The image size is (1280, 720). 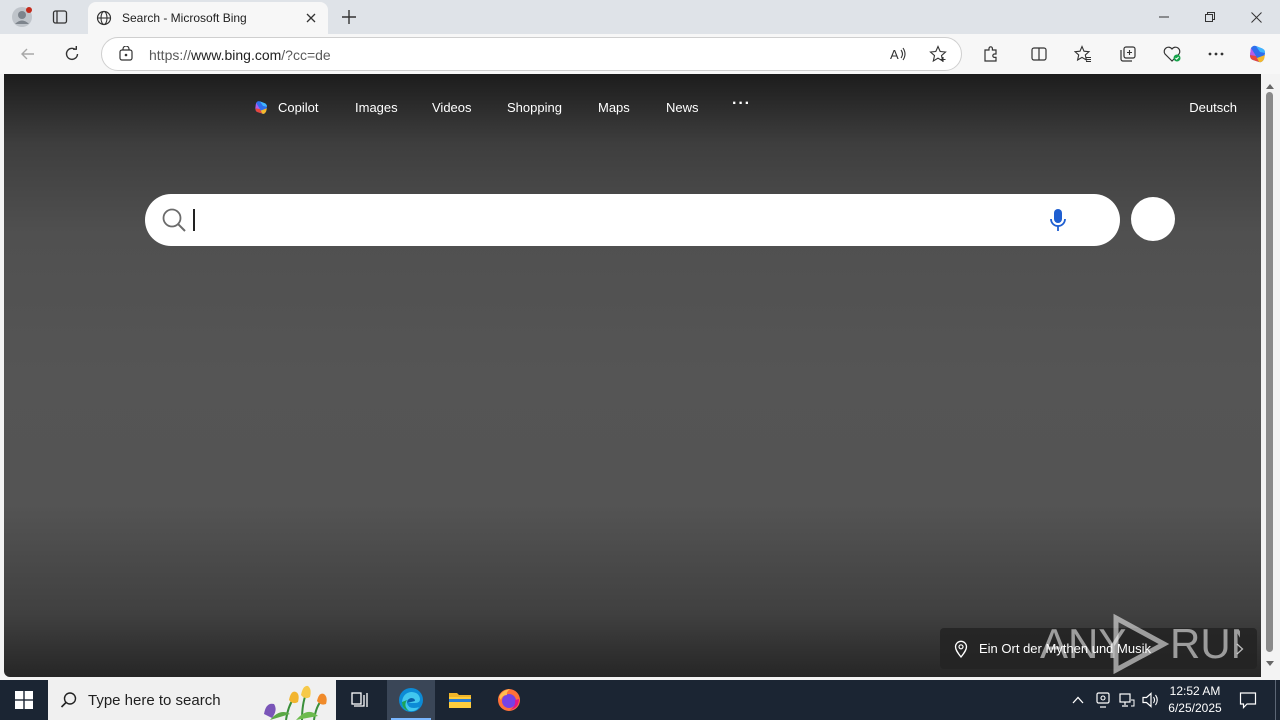 I want to click on location-pin-icon, so click(x=961, y=649).